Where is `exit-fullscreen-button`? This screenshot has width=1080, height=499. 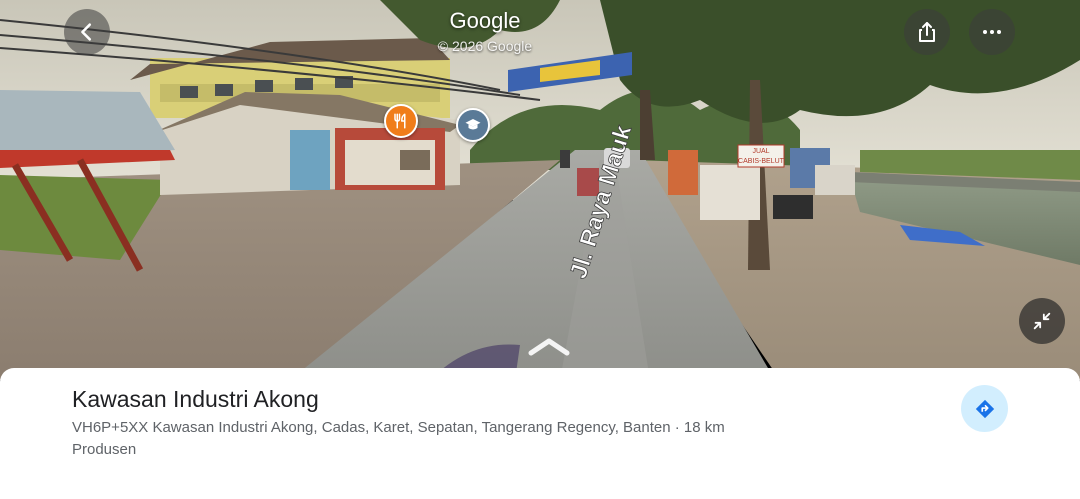
exit-fullscreen-button is located at coordinates (1042, 321).